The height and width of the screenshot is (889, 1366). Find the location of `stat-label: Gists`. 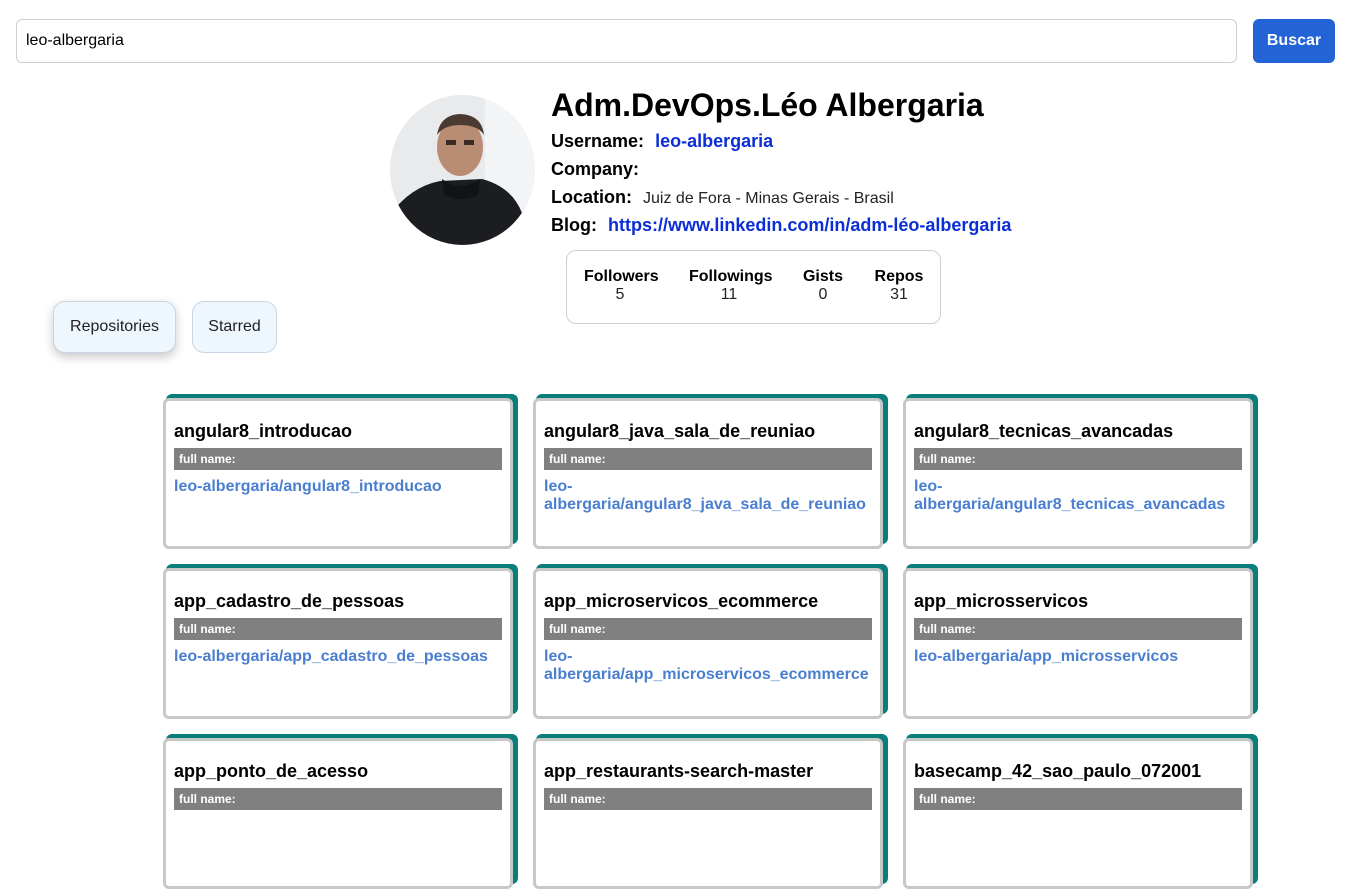

stat-label: Gists is located at coordinates (822, 276).